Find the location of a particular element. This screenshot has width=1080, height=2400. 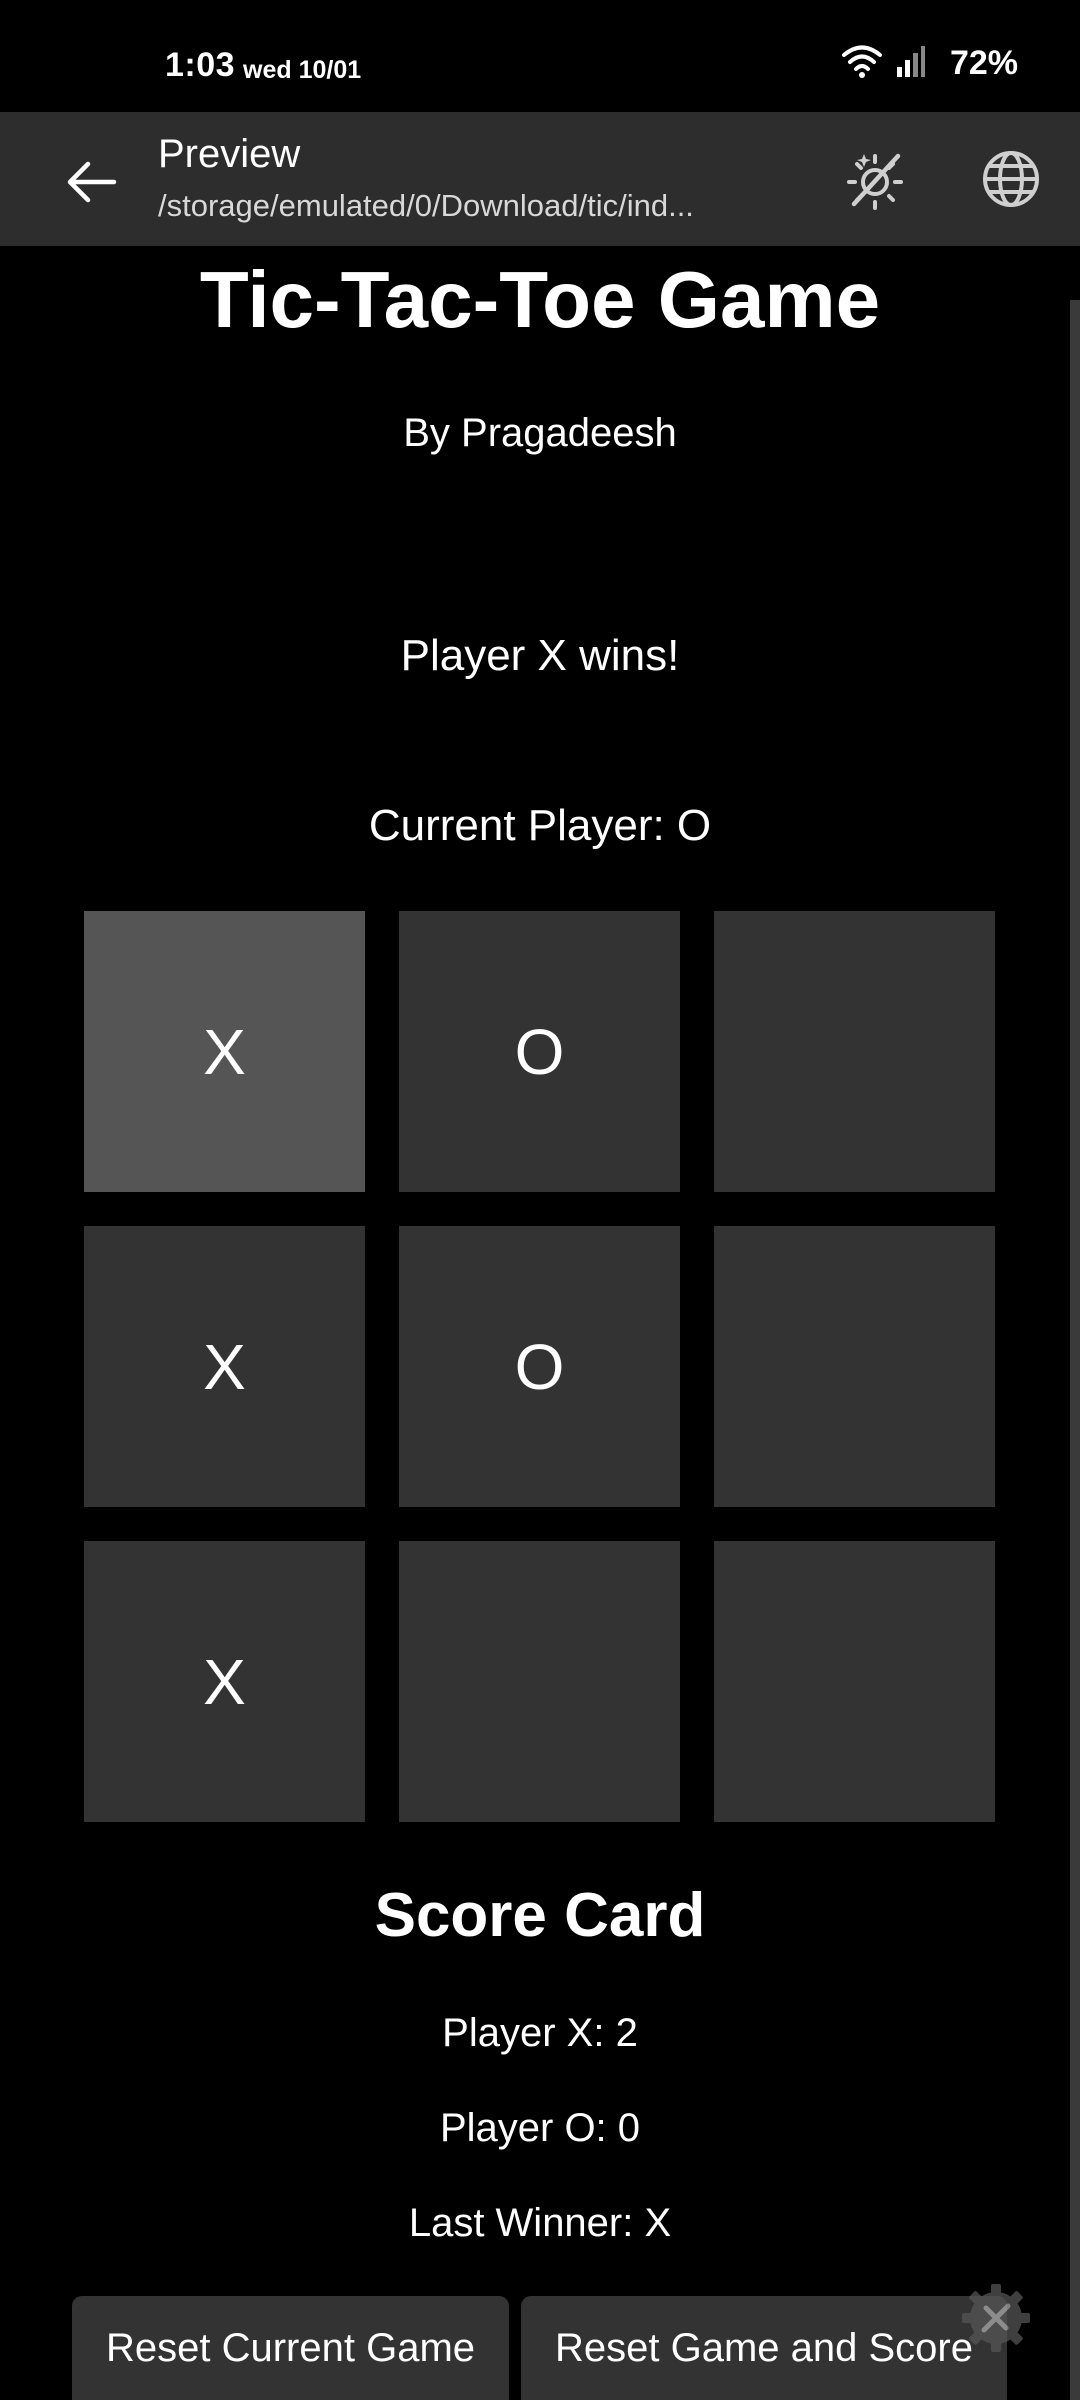

game-result-message: Player X wins! is located at coordinates (540, 655).